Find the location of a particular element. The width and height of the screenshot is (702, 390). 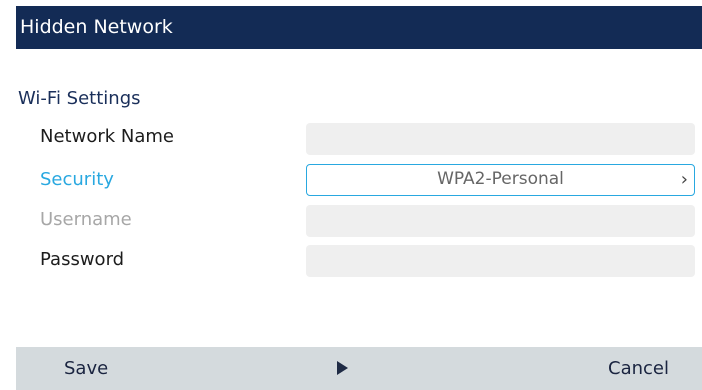

username-field is located at coordinates (500, 221).